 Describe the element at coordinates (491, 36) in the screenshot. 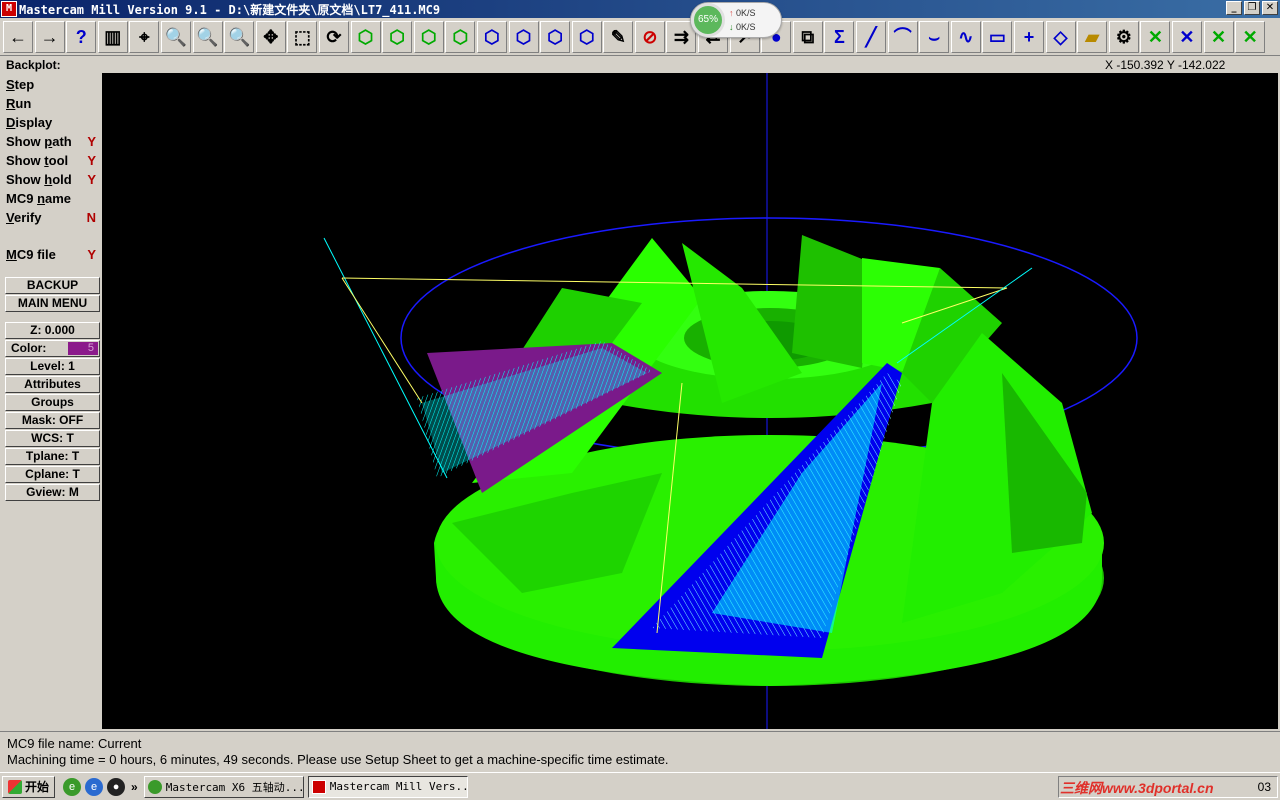

I see `toolbar-cplane-top-button: ⬡` at that location.